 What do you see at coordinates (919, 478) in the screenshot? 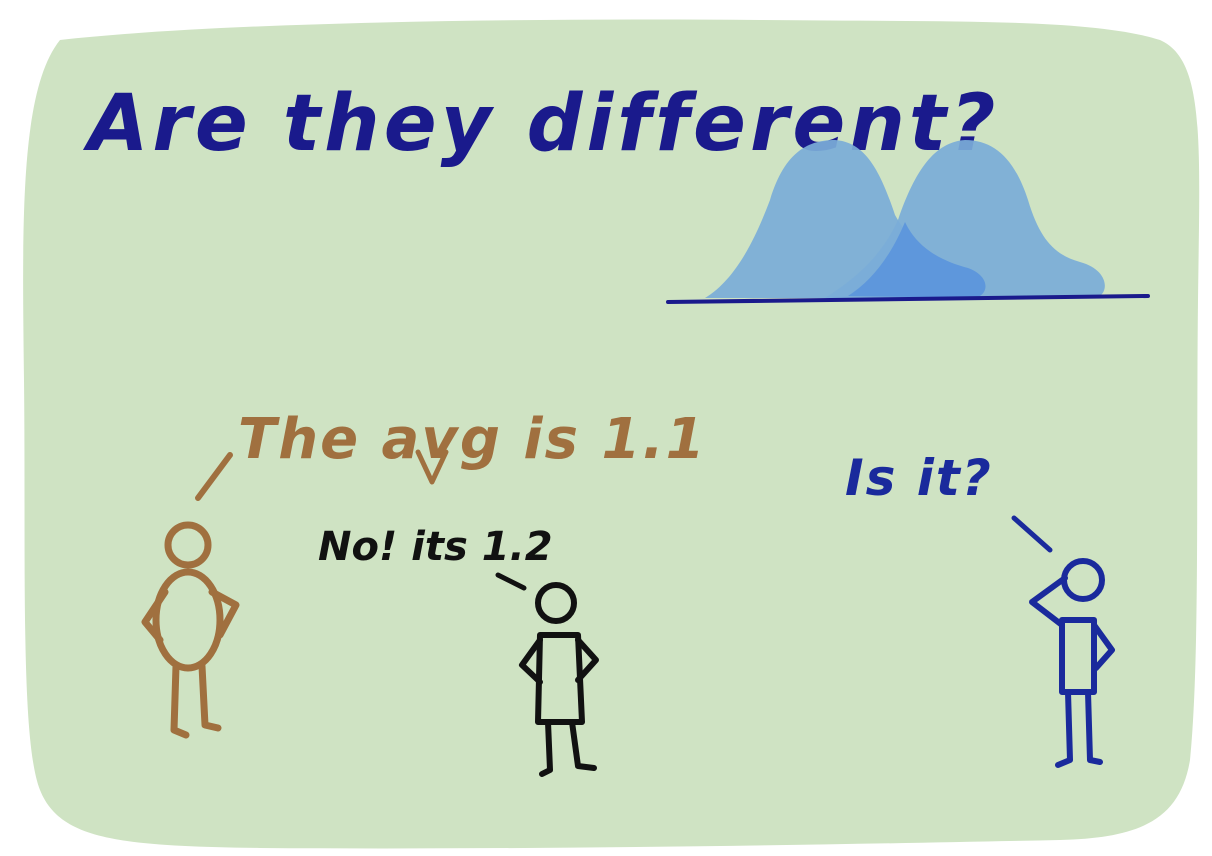
I see `blue-speech-text: Is it?` at bounding box center [919, 478].